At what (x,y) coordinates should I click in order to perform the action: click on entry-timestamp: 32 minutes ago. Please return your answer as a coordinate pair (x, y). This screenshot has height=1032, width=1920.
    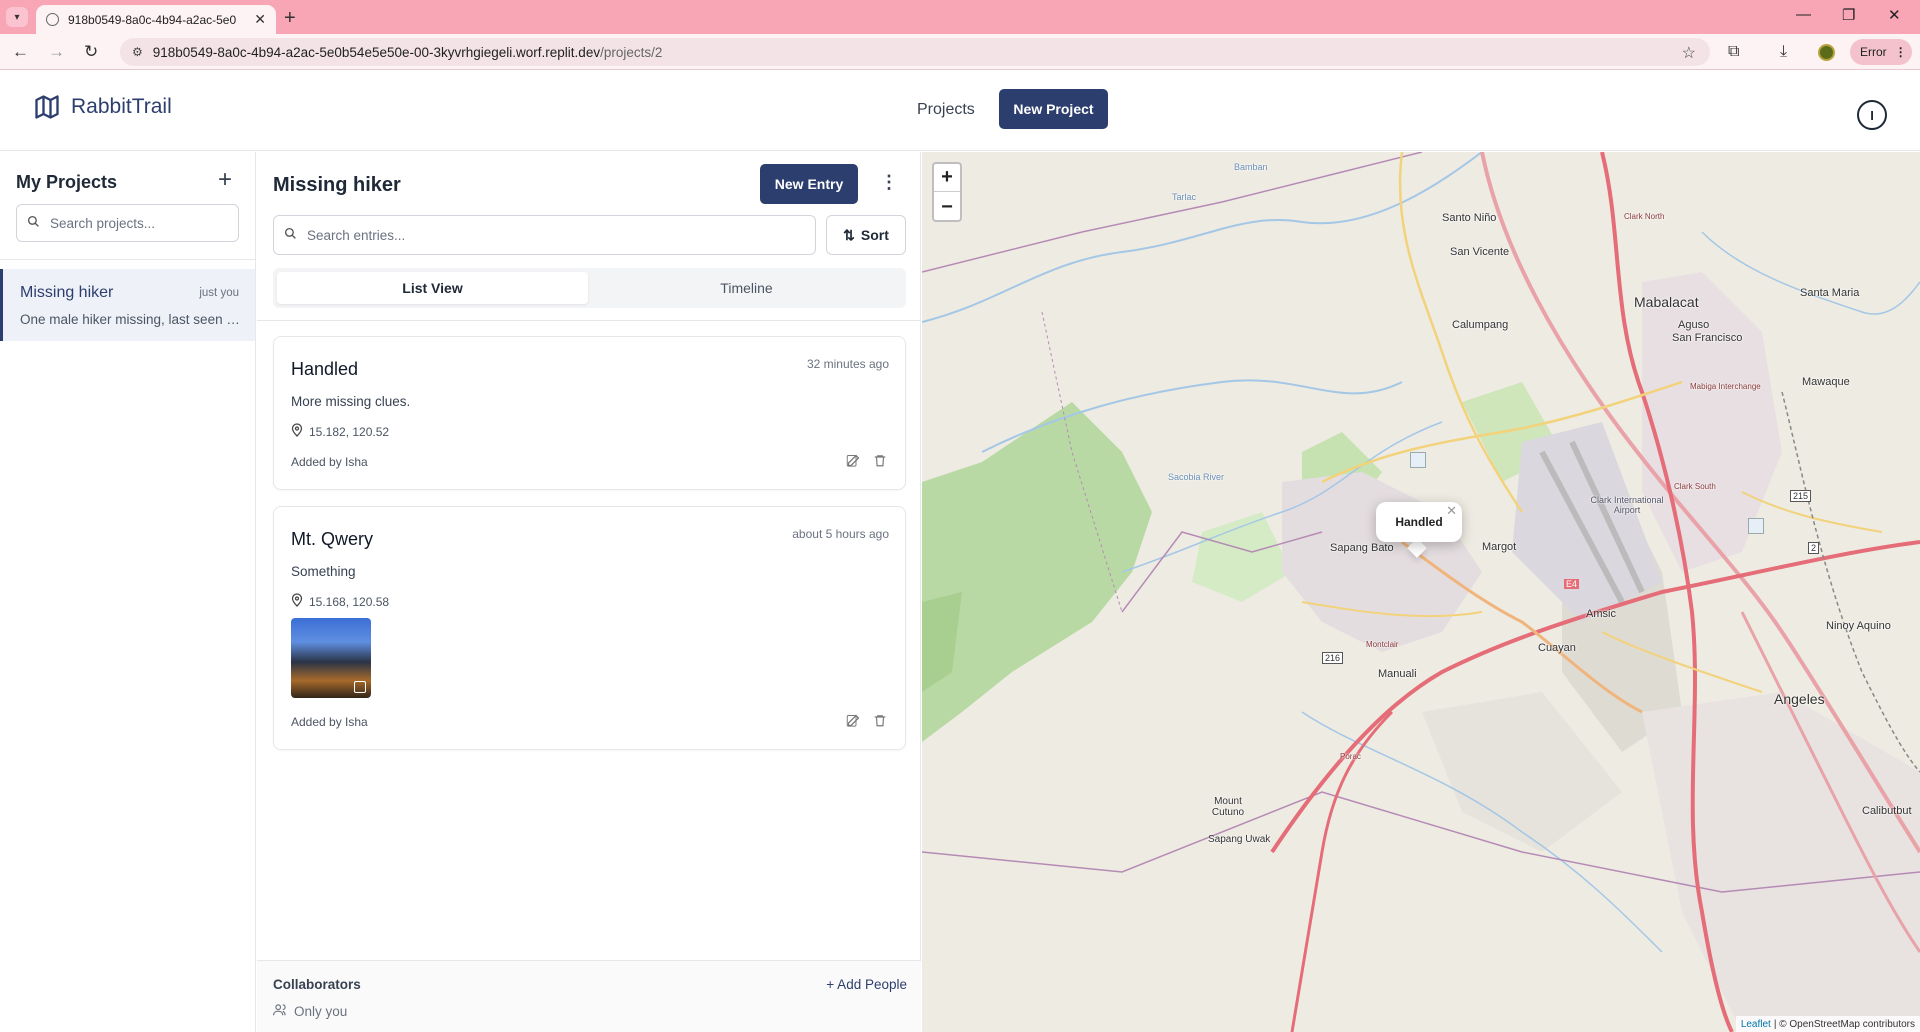
    Looking at the image, I should click on (847, 364).